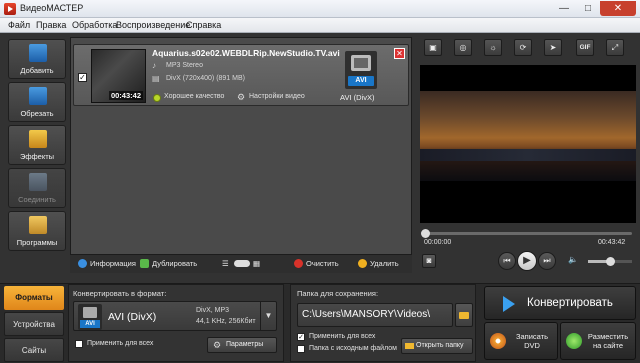 This screenshot has height=363, width=640. What do you see at coordinates (94, 25) in the screenshot?
I see `menu-processing: Обработка` at bounding box center [94, 25].